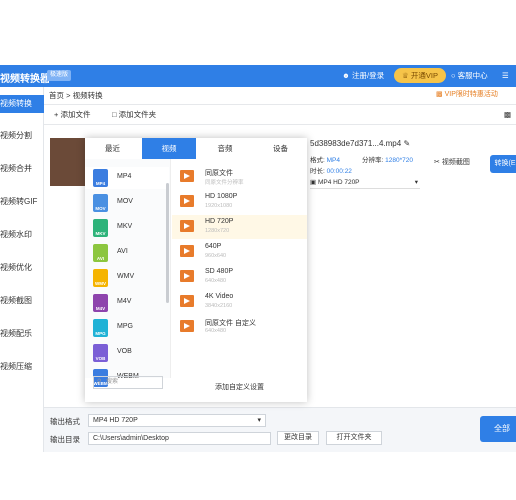 The width and height of the screenshot is (516, 500). I want to click on preset-item: SD 480P 640x480, so click(239, 277).